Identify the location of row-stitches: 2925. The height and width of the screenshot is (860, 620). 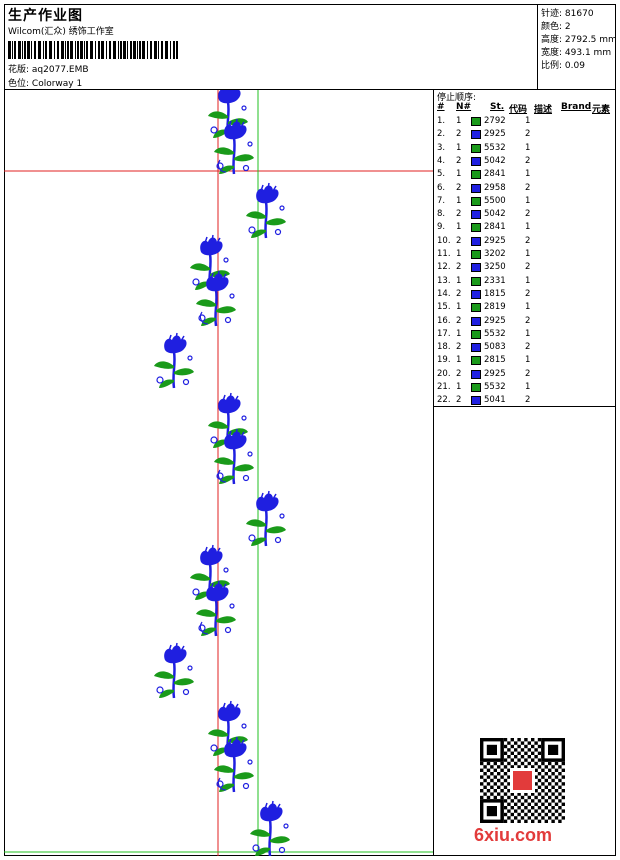
(495, 320).